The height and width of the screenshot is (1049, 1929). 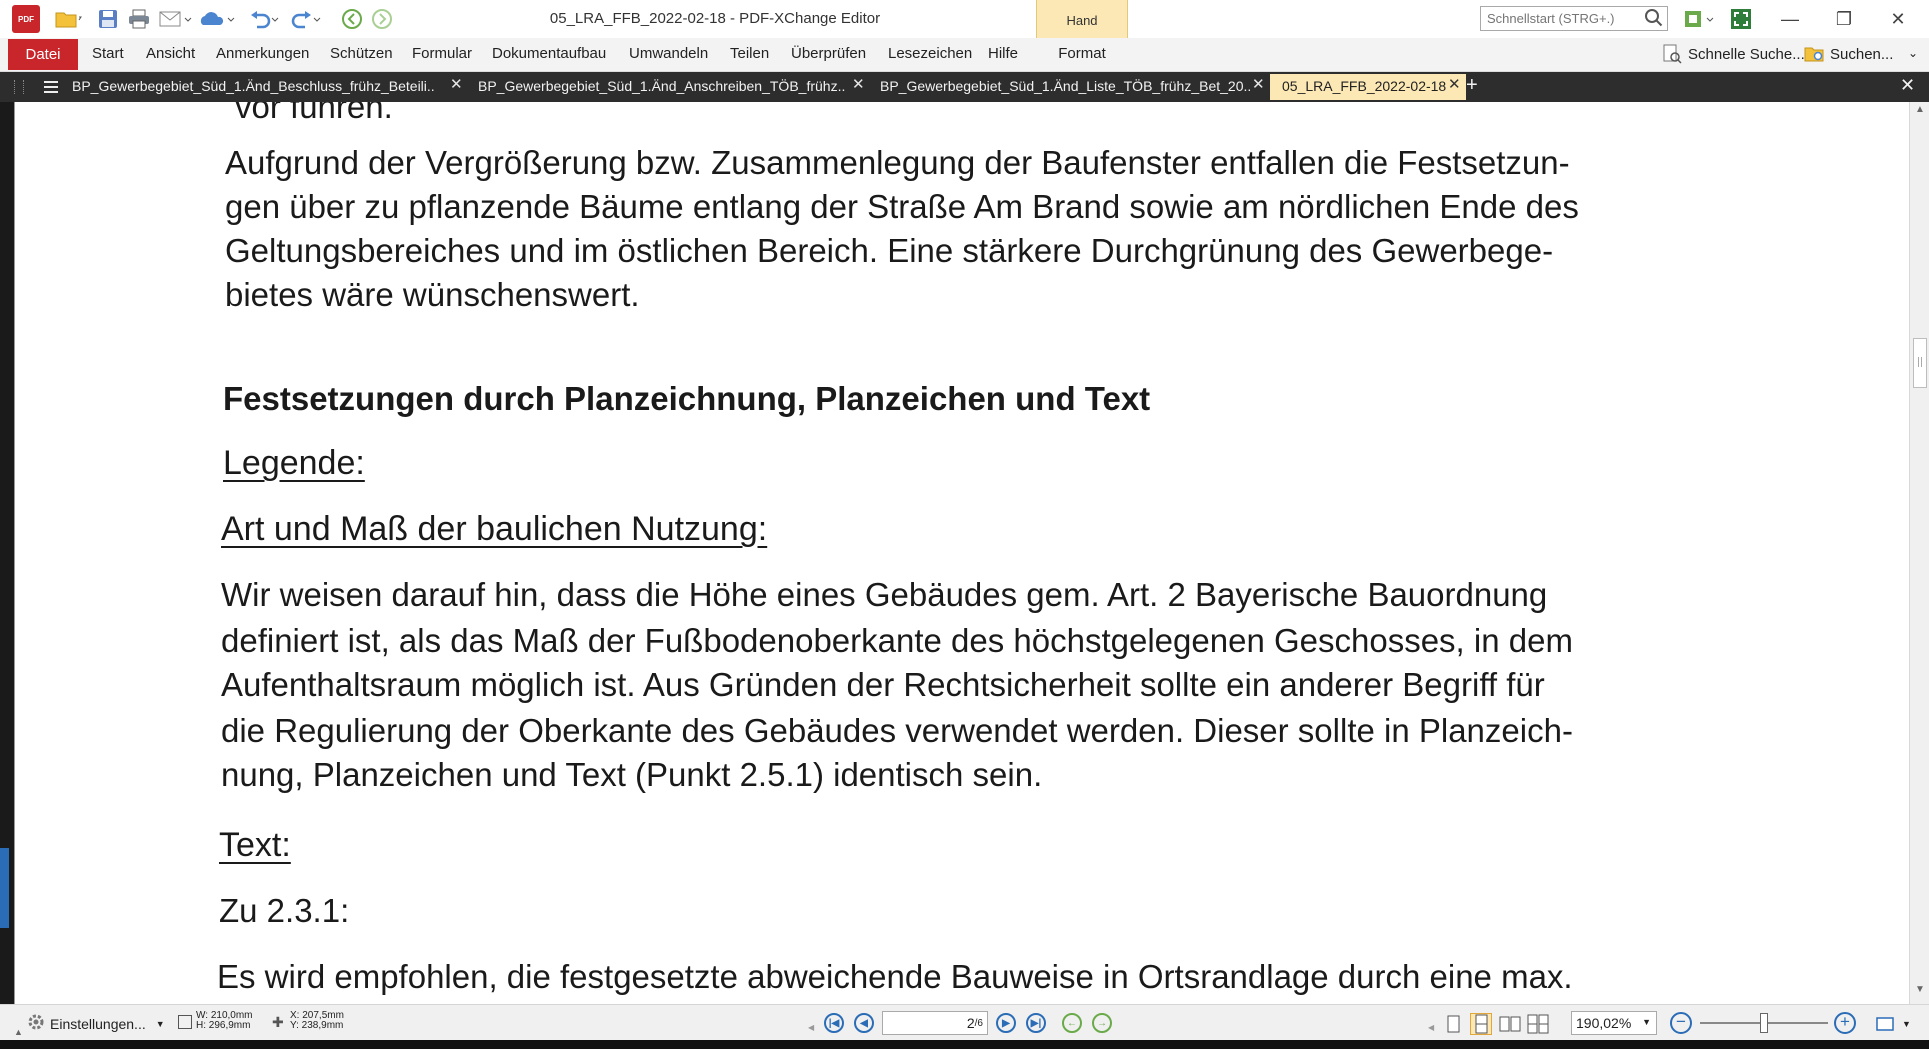 What do you see at coordinates (964, 1044) in the screenshot?
I see `taskbar-edge` at bounding box center [964, 1044].